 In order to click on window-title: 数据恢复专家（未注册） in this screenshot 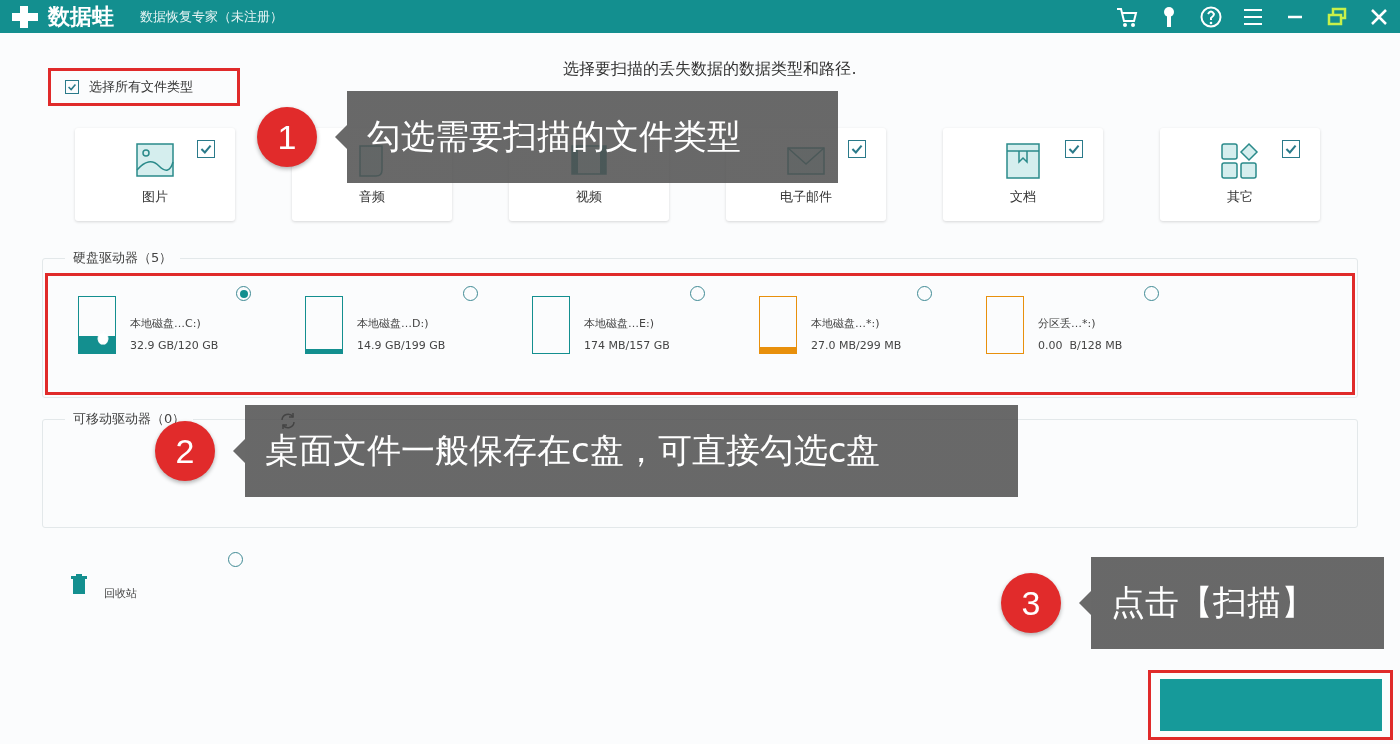, I will do `click(211, 16)`.